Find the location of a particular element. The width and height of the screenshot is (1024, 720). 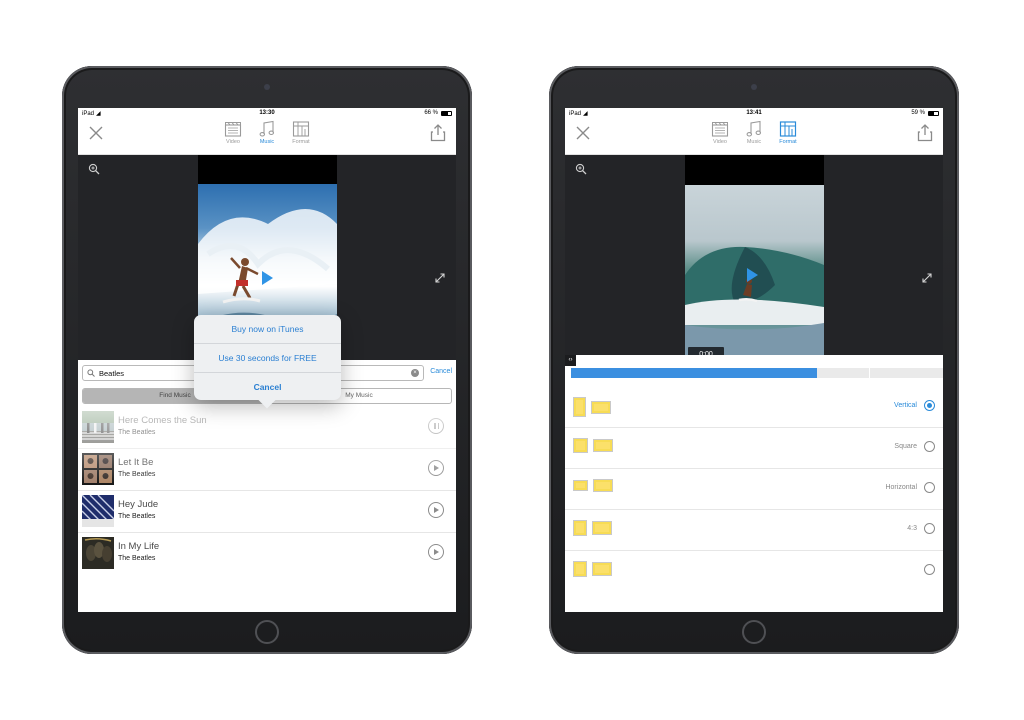

song-row: Hey Jude The Beatles is located at coordinates (267, 512).